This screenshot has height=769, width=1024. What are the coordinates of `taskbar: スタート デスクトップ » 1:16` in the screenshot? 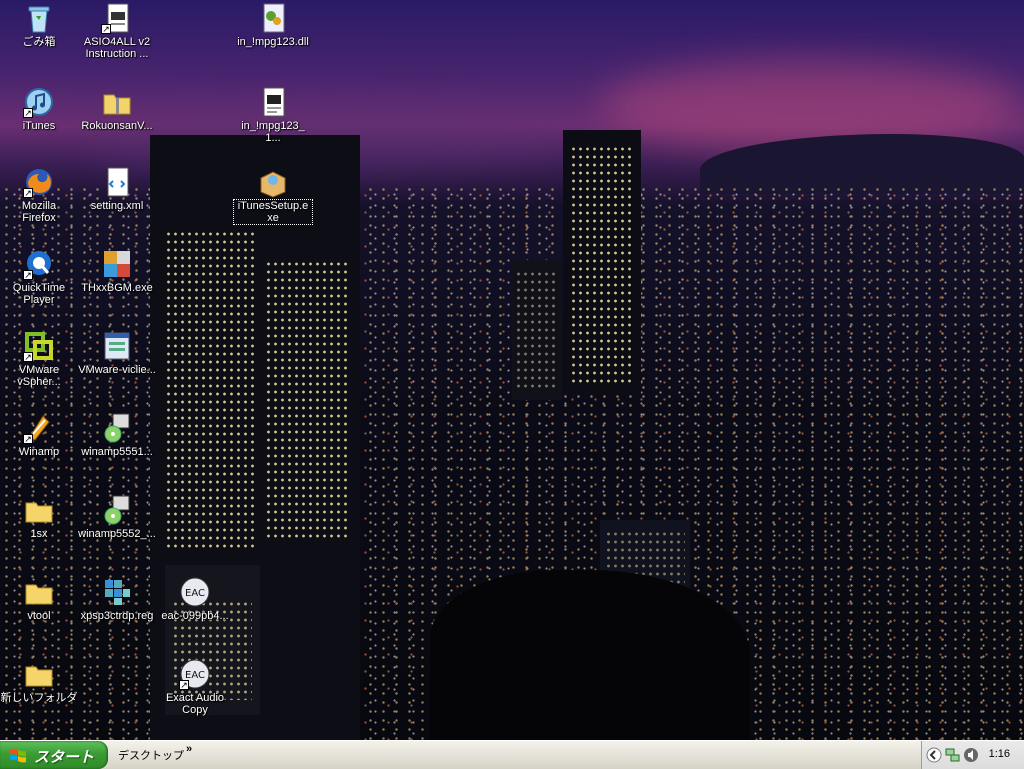 It's located at (512, 754).